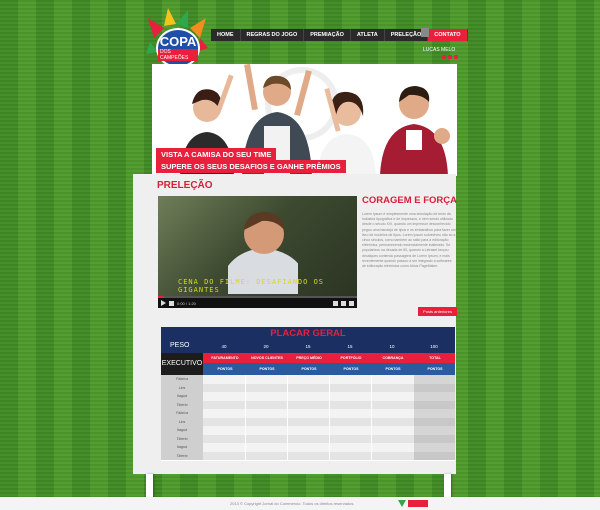  Describe the element at coordinates (335, 303) in the screenshot. I see `captions-icon` at that location.